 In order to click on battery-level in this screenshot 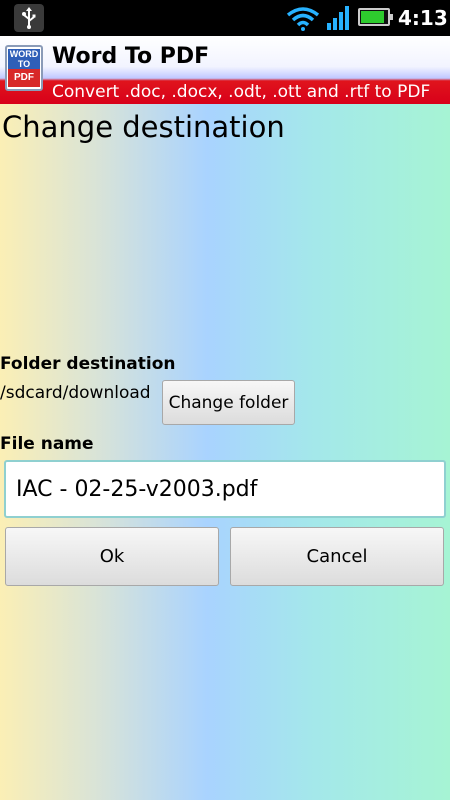, I will do `click(373, 17)`.